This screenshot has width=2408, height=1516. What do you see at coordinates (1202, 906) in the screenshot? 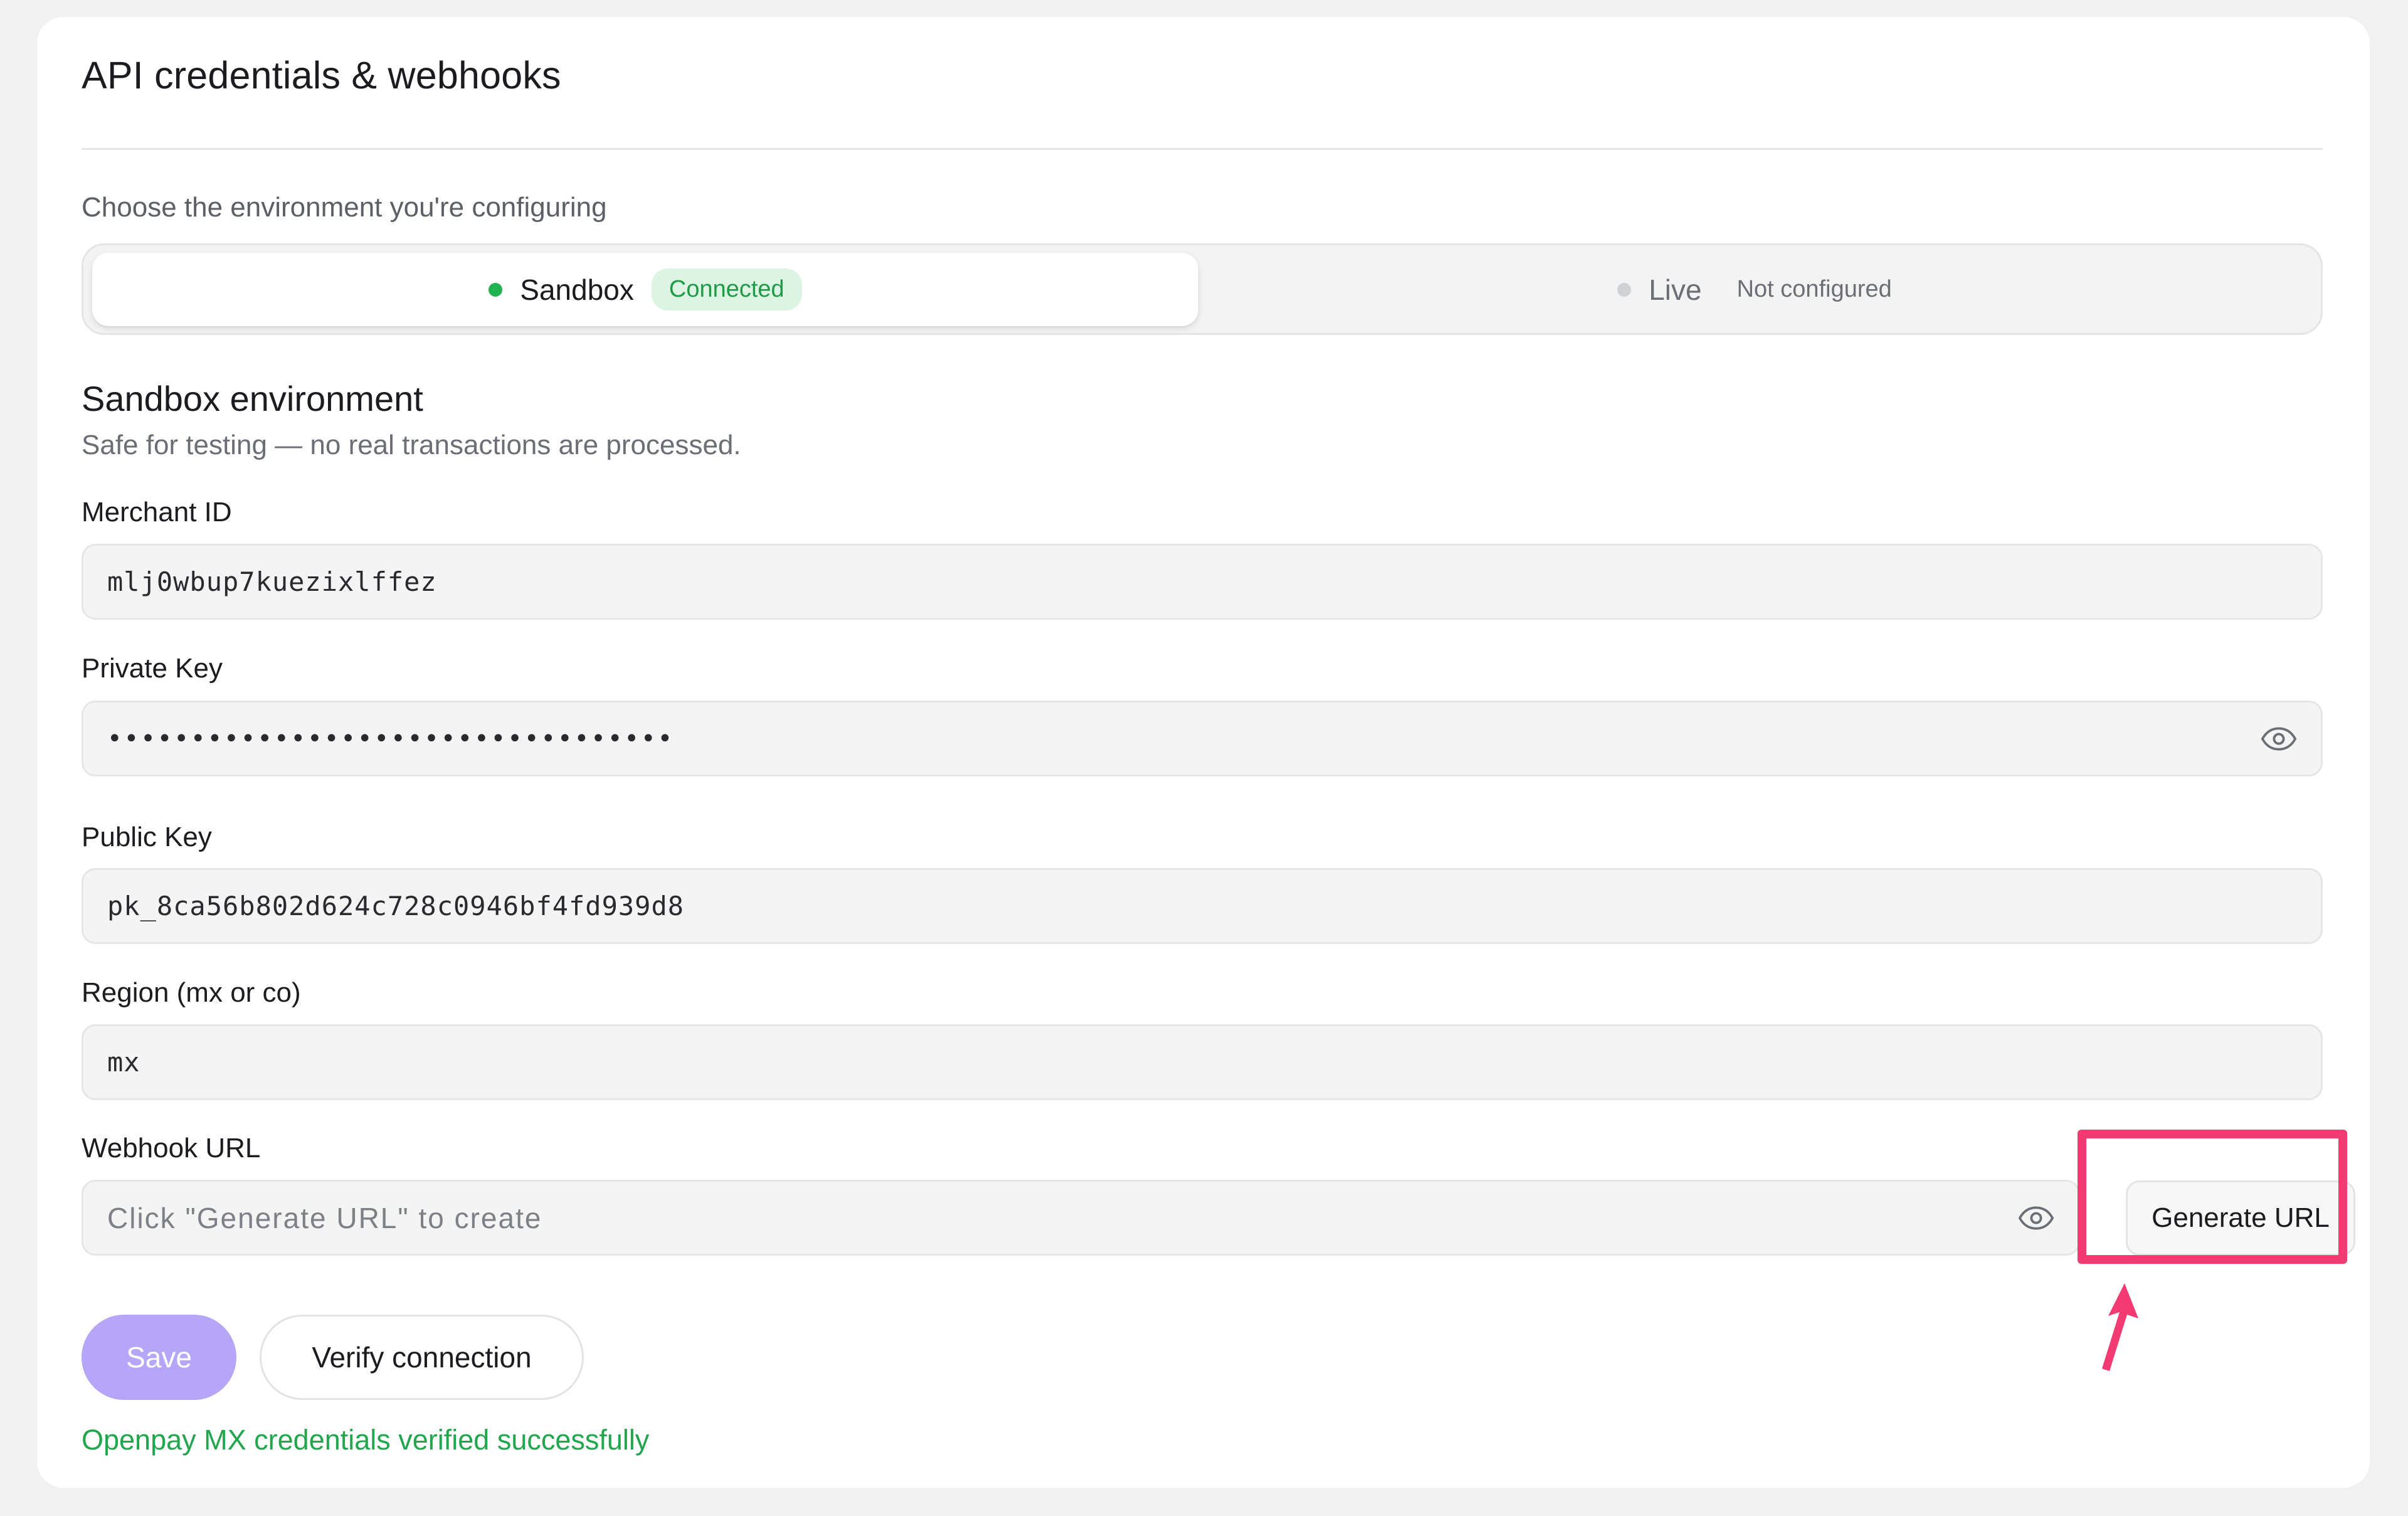
I see `public-key-field: pk_8ca56b802d624c728c0946bf4fd939d8` at bounding box center [1202, 906].